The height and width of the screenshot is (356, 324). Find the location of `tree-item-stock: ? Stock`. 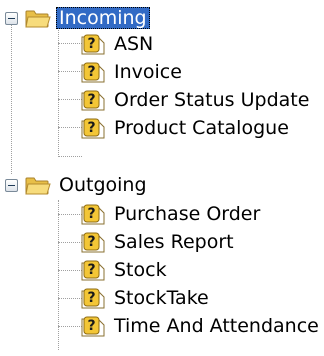

tree-item-stock: ? Stock is located at coordinates (125, 270).